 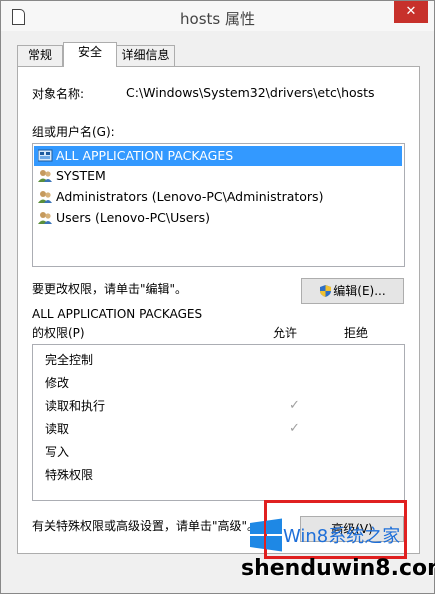 What do you see at coordinates (57, 429) in the screenshot?
I see `permission-name: 读取` at bounding box center [57, 429].